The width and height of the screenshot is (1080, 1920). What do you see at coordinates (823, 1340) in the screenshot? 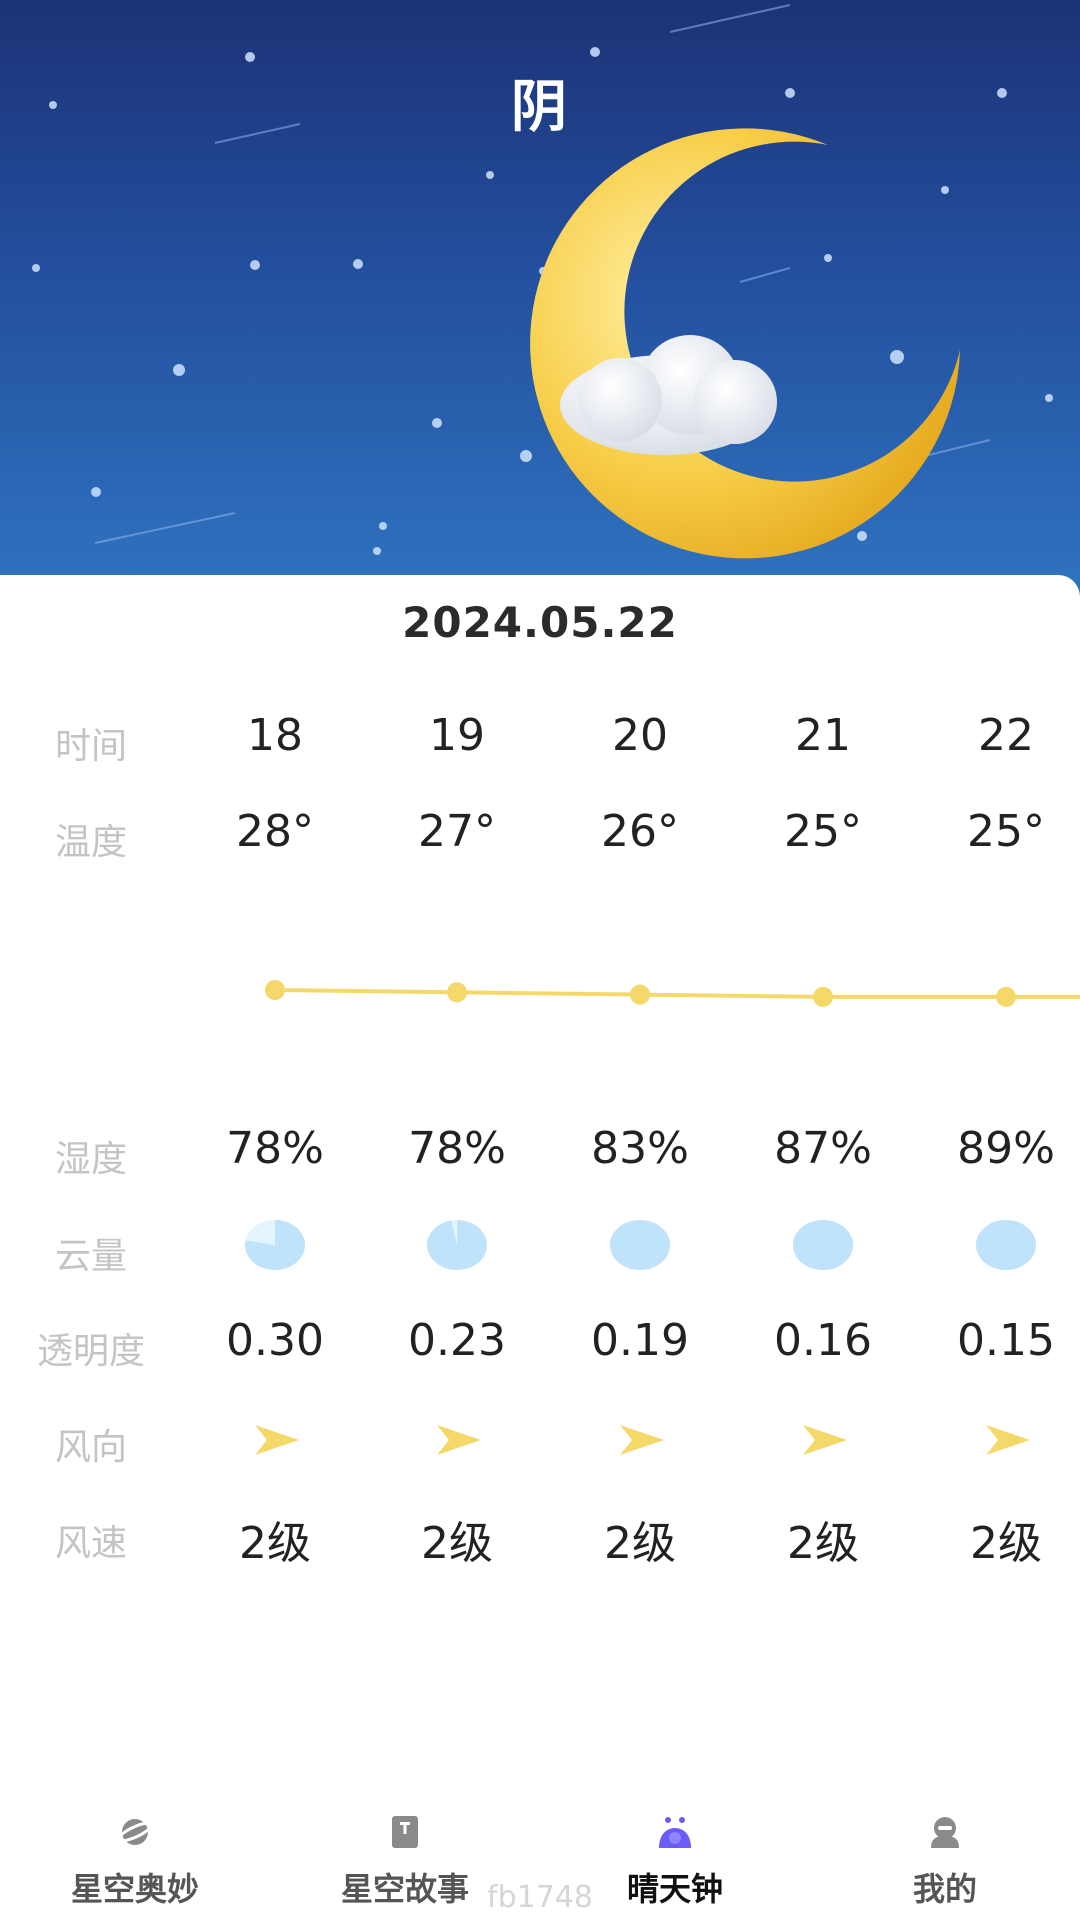
I see `transparency-cell: 0.16` at bounding box center [823, 1340].